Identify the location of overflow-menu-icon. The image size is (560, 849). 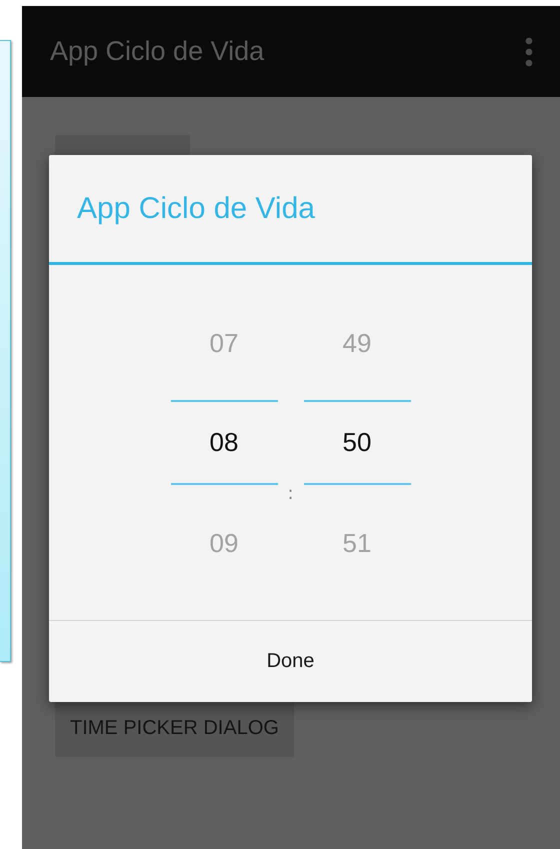
(529, 51).